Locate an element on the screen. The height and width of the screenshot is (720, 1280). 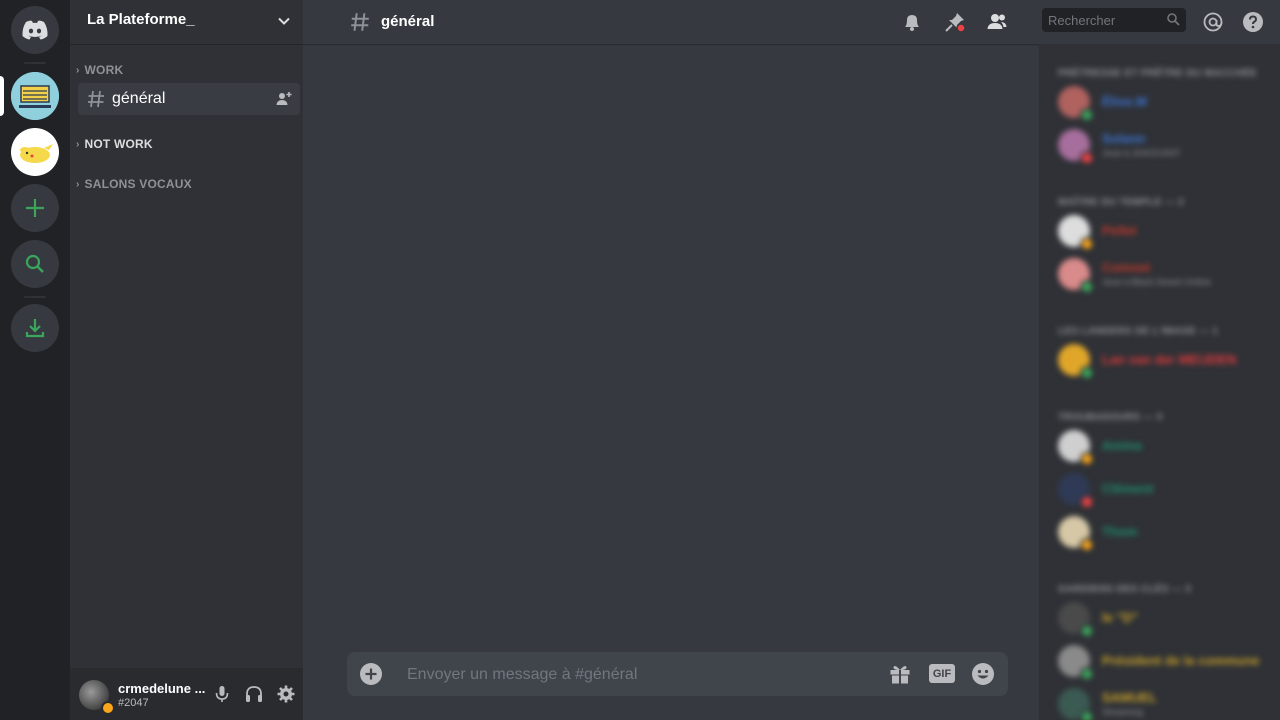
category-work: › WORK is located at coordinates (99, 70).